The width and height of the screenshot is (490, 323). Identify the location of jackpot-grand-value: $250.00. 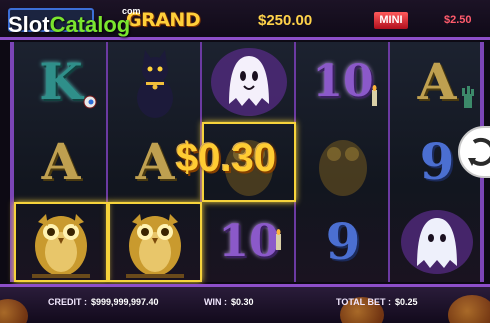
(285, 20).